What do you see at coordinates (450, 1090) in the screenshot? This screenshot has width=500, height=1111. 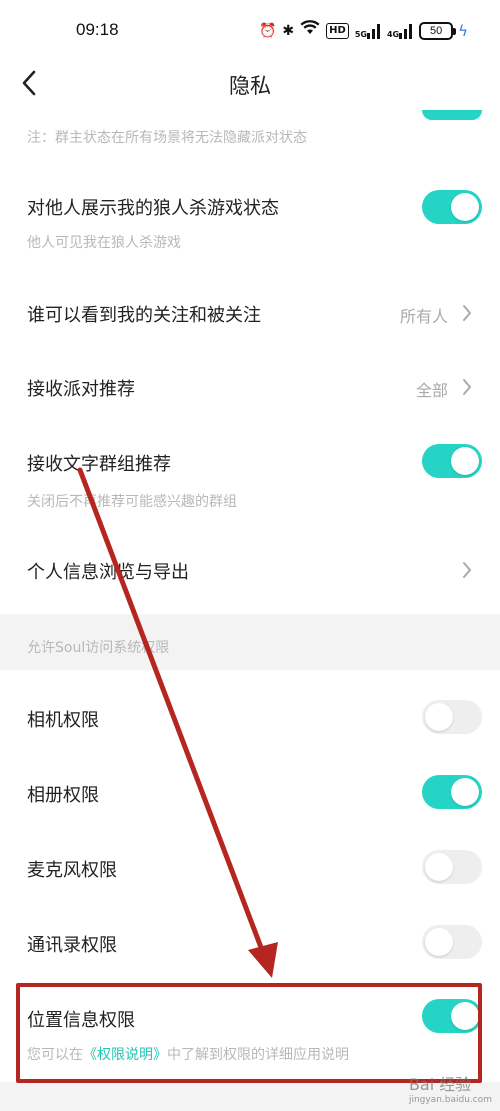 I see `watermark: Bai 经验 jingyan.baidu.com` at bounding box center [450, 1090].